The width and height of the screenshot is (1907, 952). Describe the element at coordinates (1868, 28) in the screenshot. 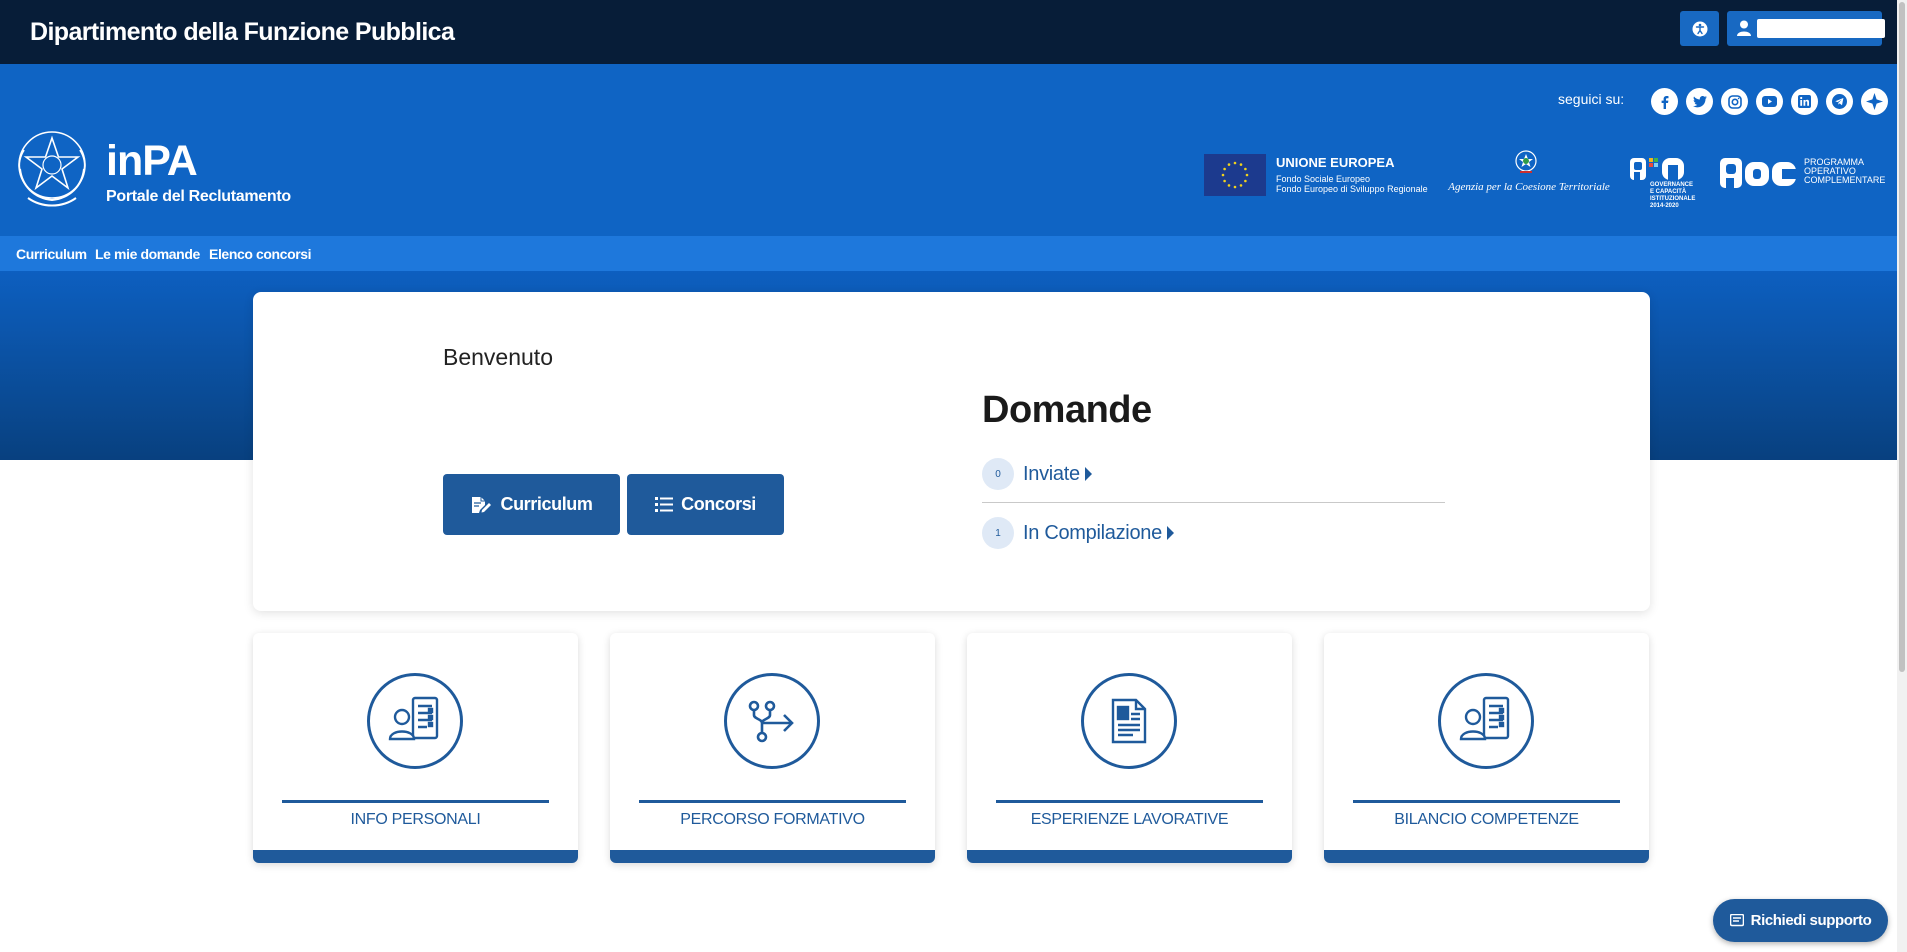

I see `chevron-down-icon` at that location.